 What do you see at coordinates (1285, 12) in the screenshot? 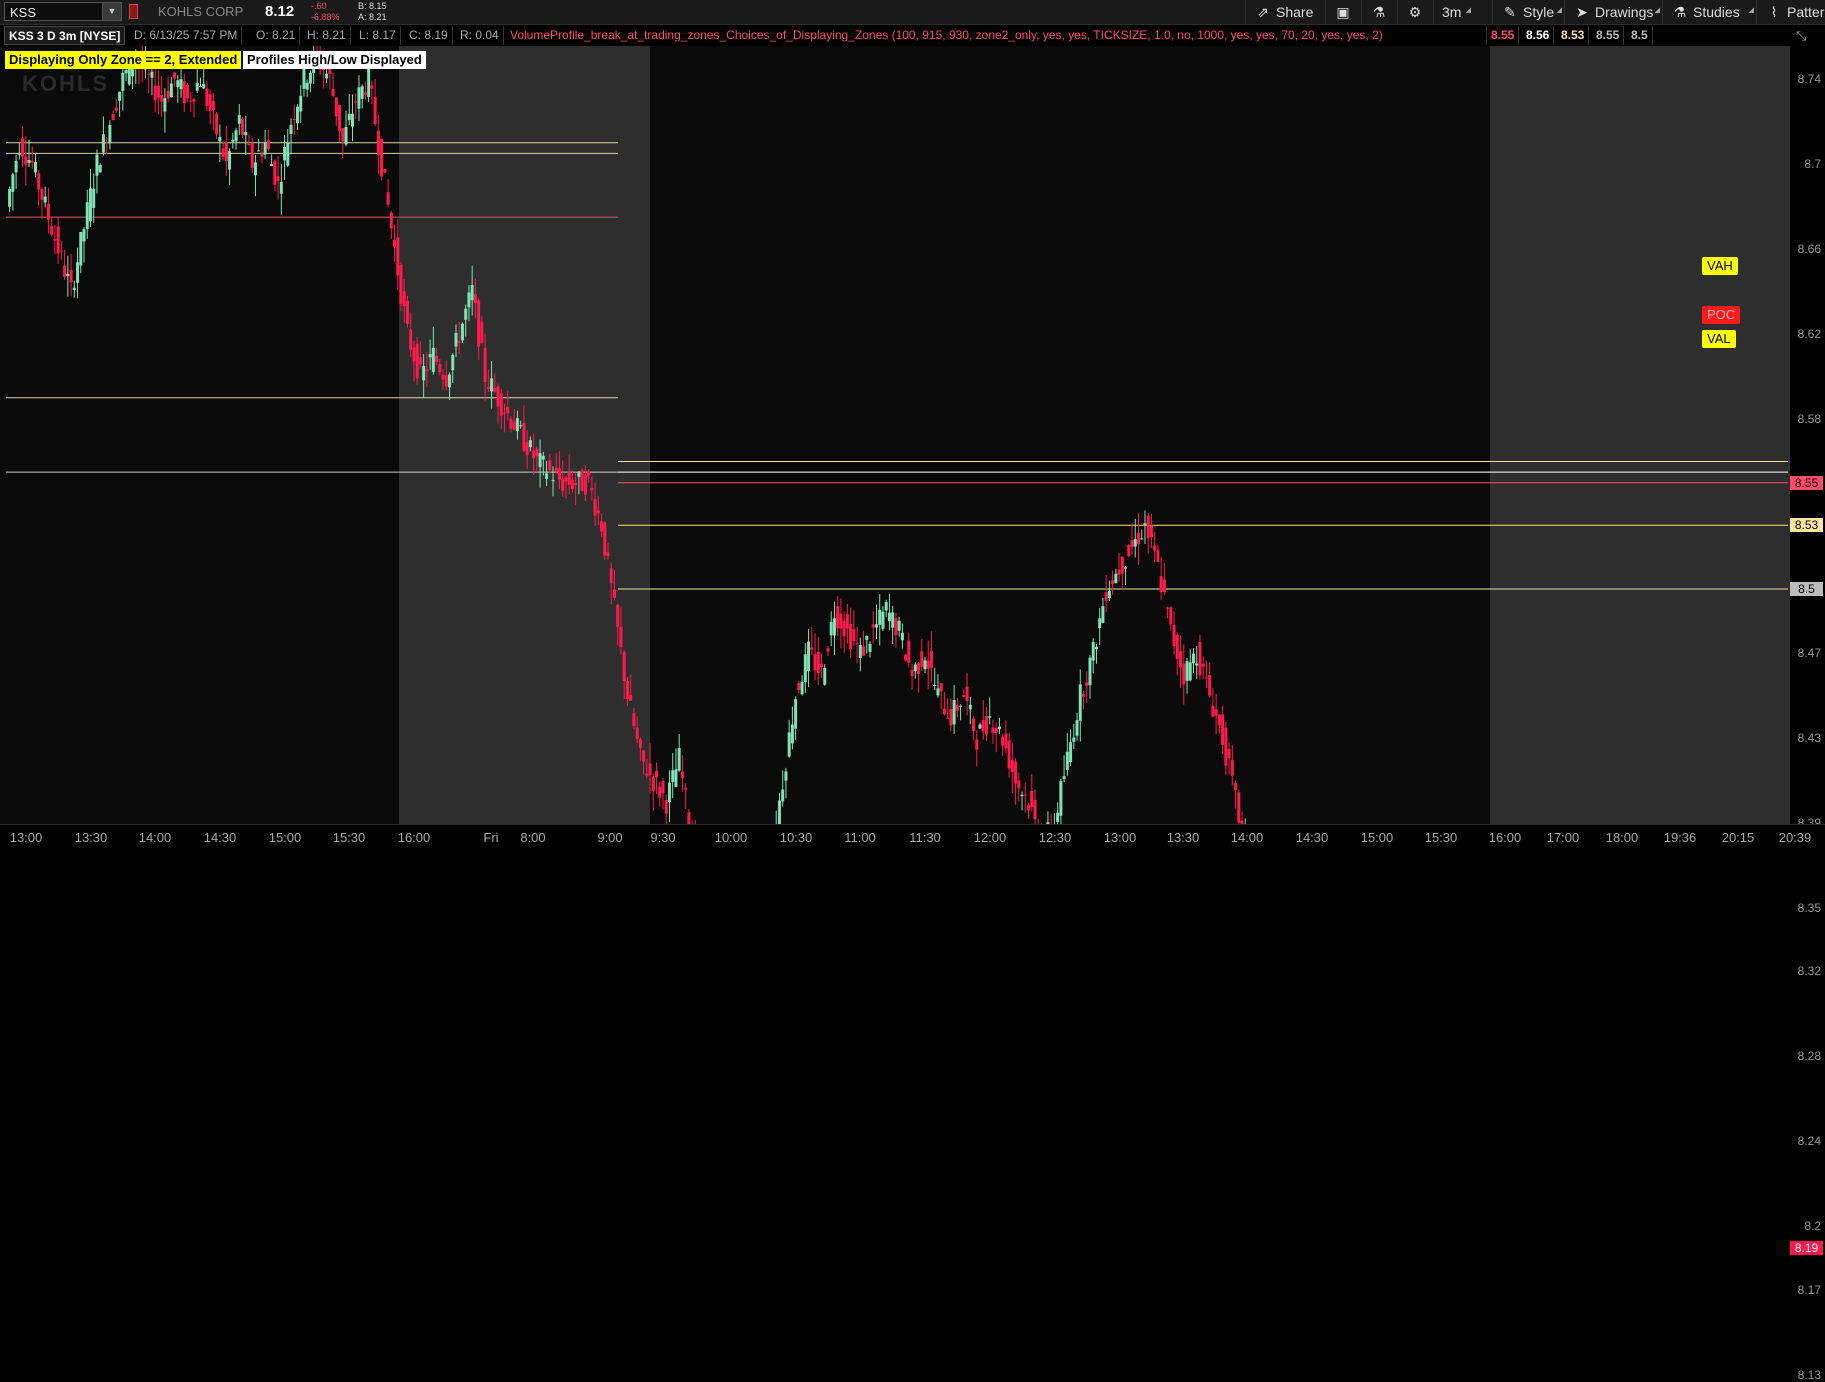
I see `share-button: ⇗ Share` at bounding box center [1285, 12].